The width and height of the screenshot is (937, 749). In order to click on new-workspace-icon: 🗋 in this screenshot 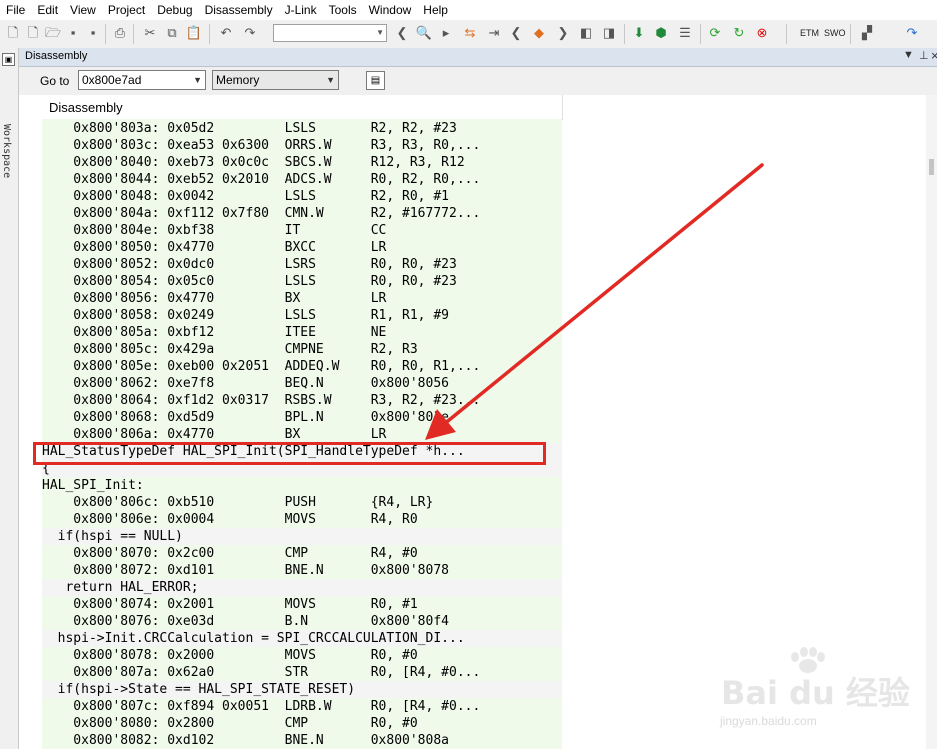, I will do `click(33, 33)`.